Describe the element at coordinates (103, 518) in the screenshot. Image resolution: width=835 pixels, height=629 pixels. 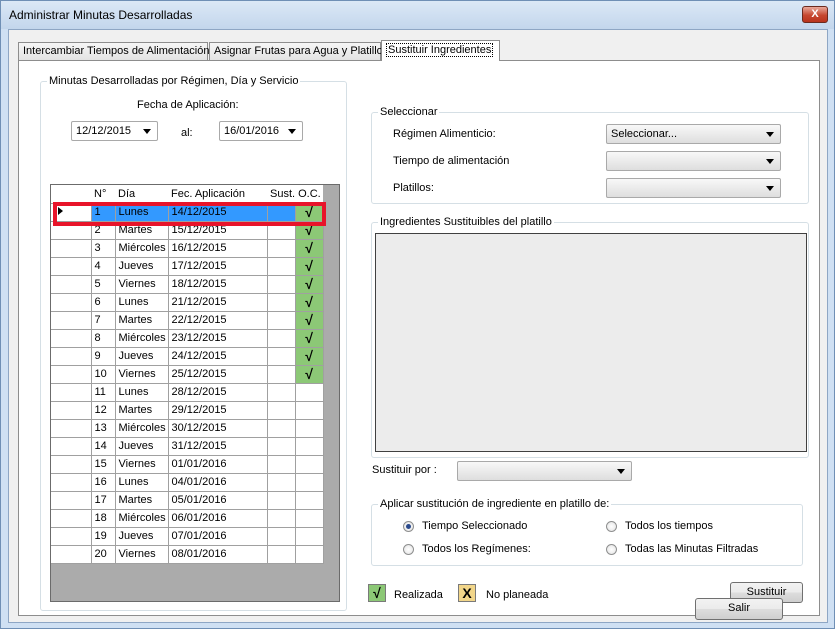
I see `cell-n: 18` at that location.